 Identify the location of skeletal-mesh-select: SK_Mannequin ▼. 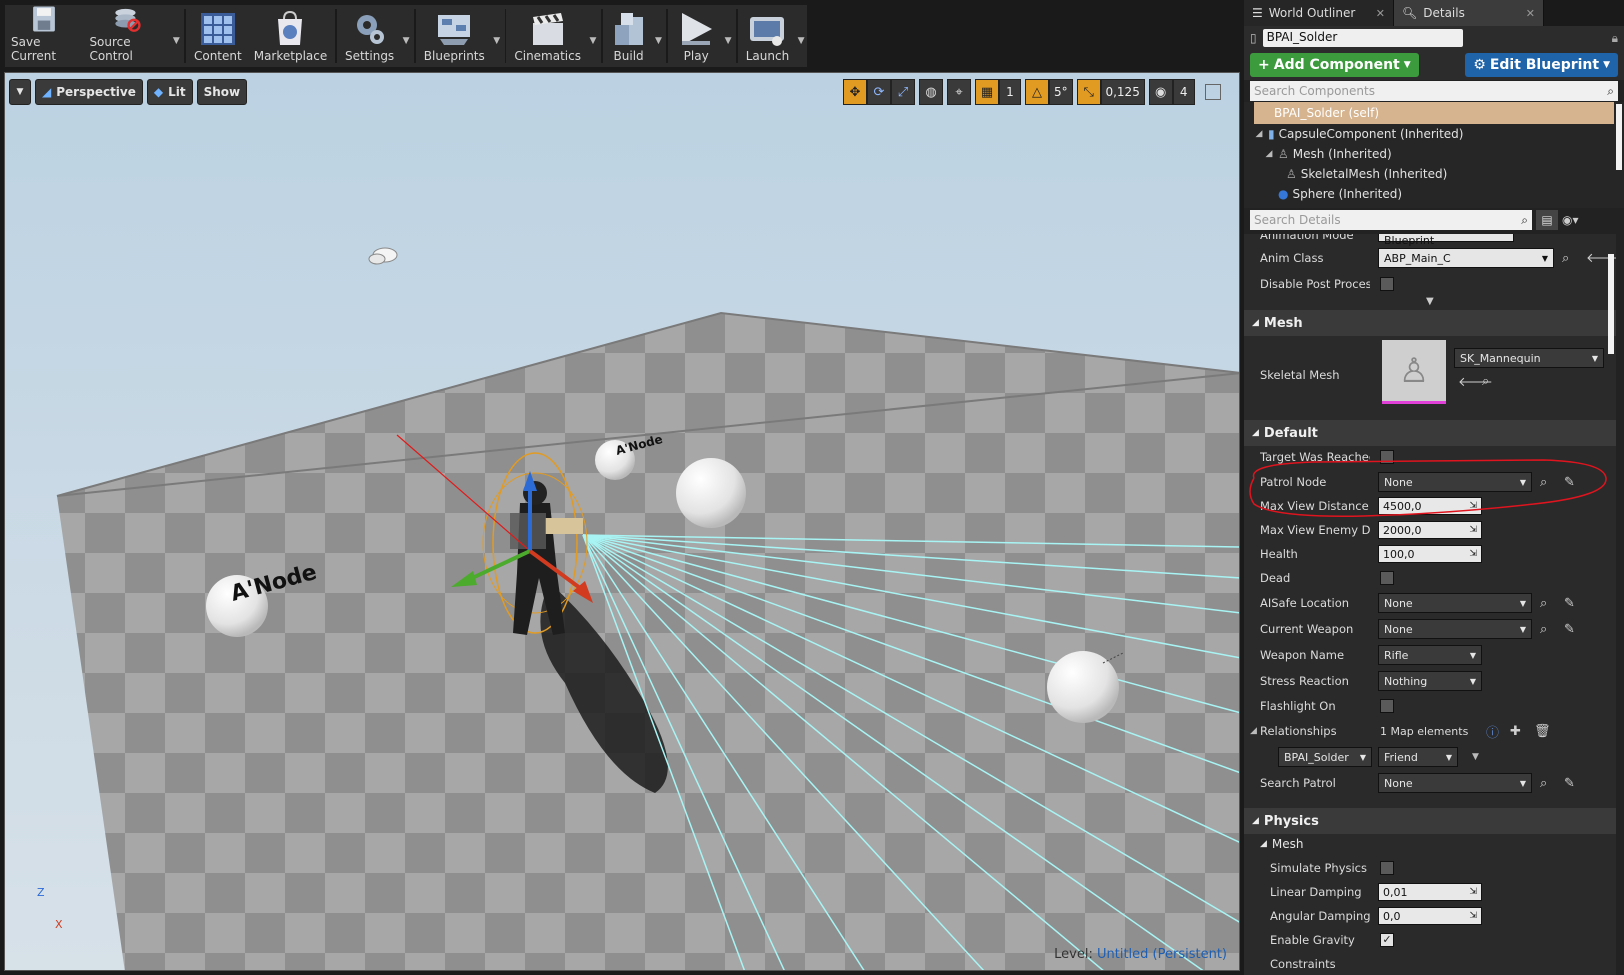
(1529, 358).